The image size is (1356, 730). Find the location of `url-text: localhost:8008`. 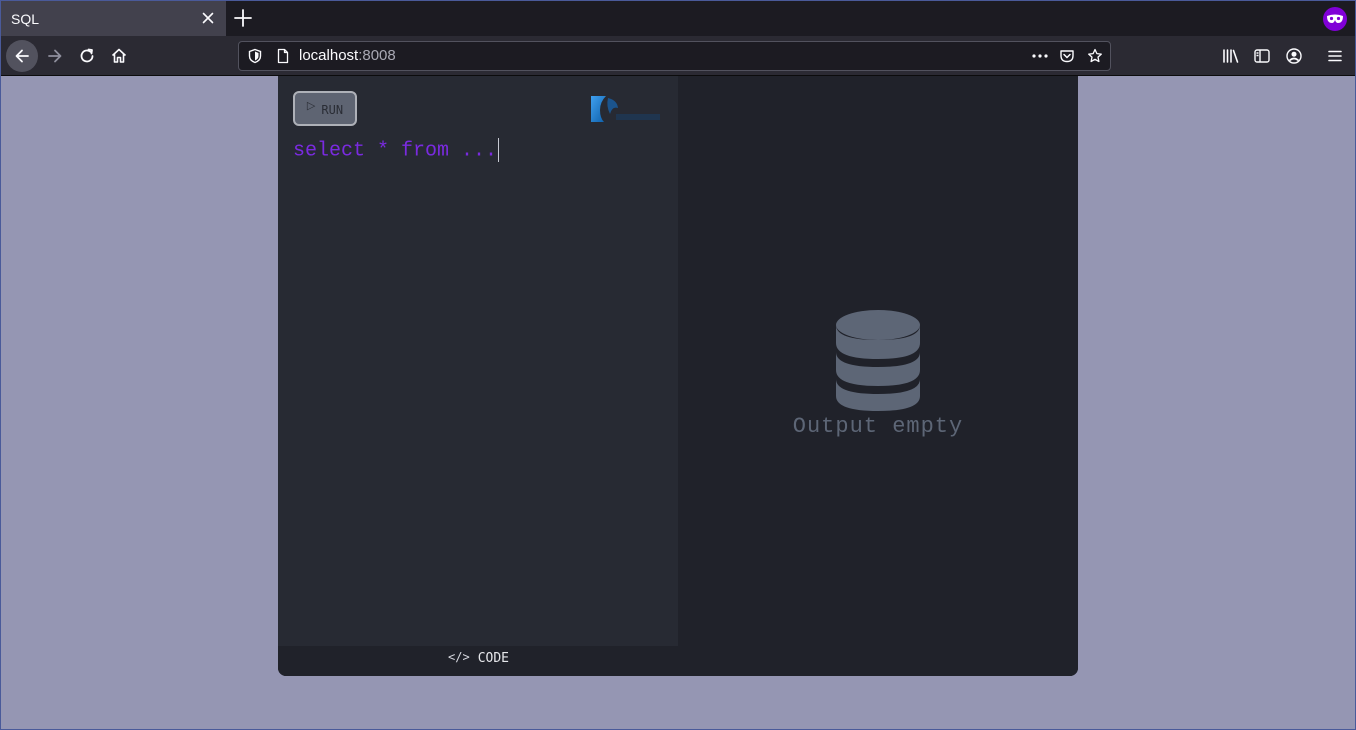

url-text: localhost:8008 is located at coordinates (347, 55).